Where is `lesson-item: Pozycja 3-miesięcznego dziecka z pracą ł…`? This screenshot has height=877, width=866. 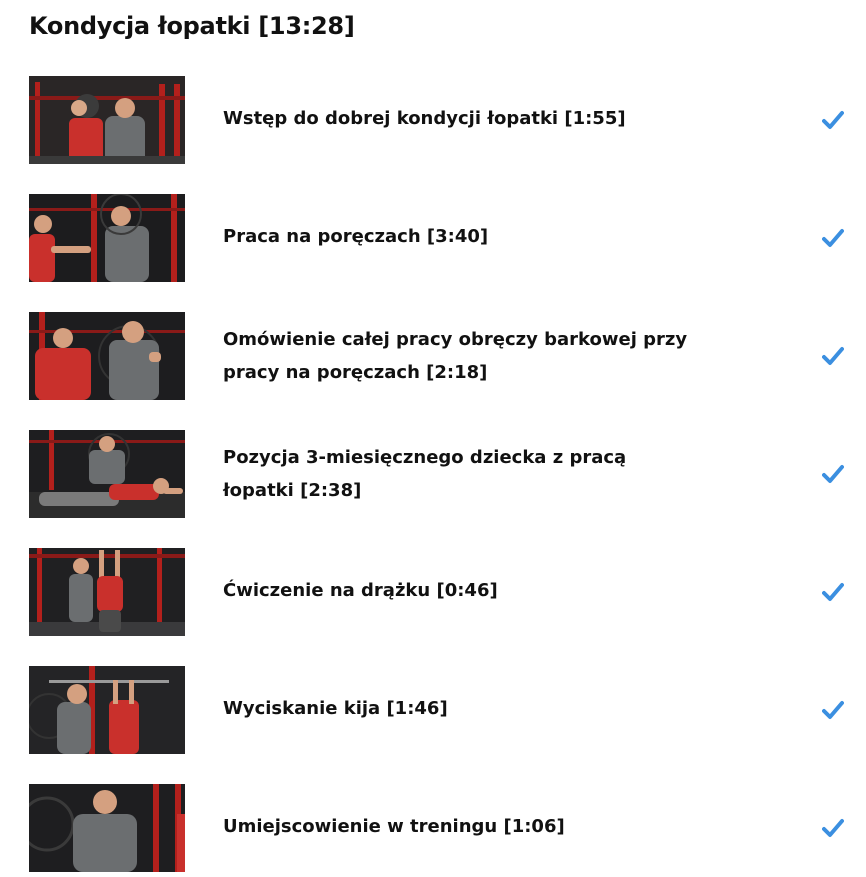 lesson-item: Pozycja 3-miesięcznego dziecka z pracą ł… is located at coordinates (436, 474).